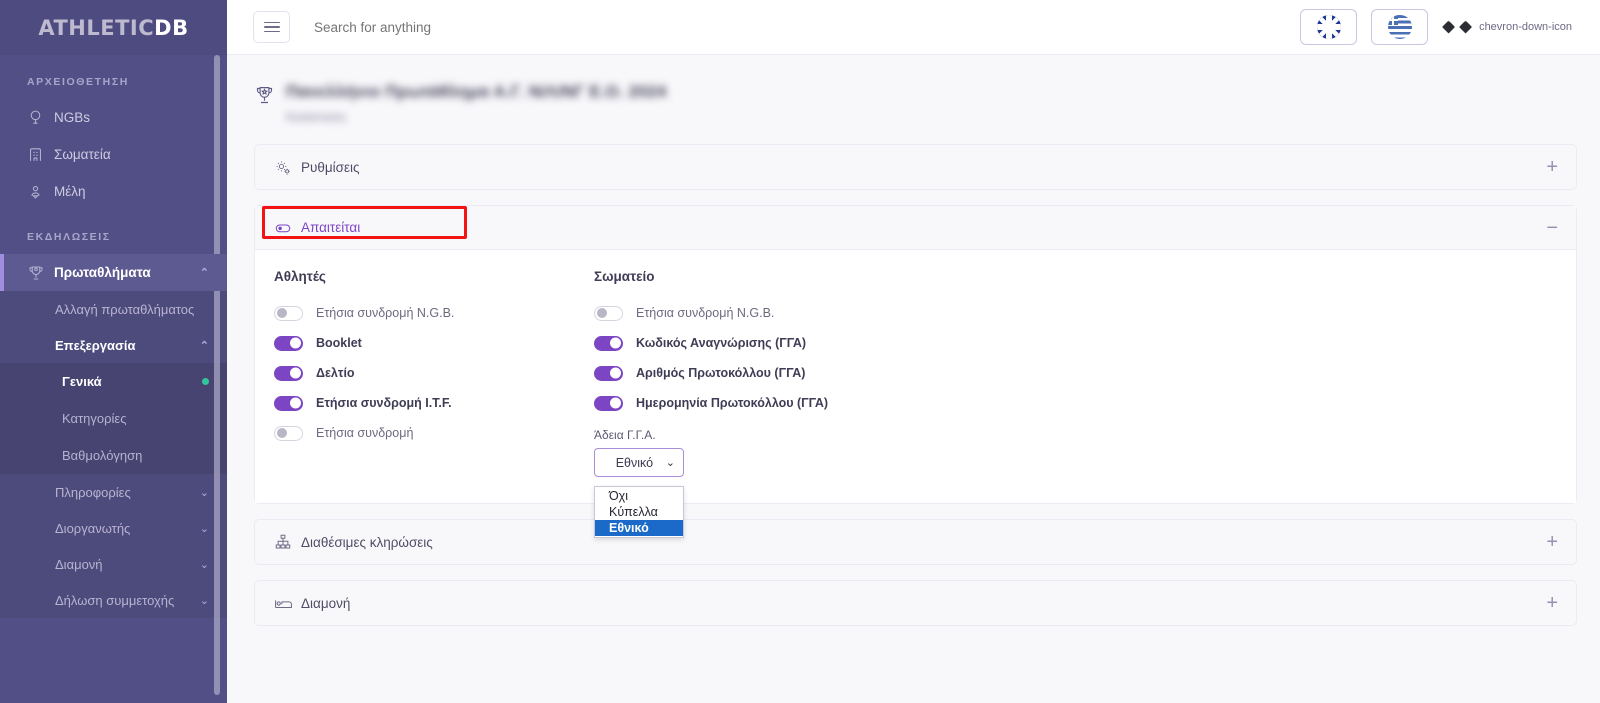 This screenshot has width=1600, height=703. What do you see at coordinates (608, 403) in the screenshot?
I see `toggle-club-protocol-date` at bounding box center [608, 403].